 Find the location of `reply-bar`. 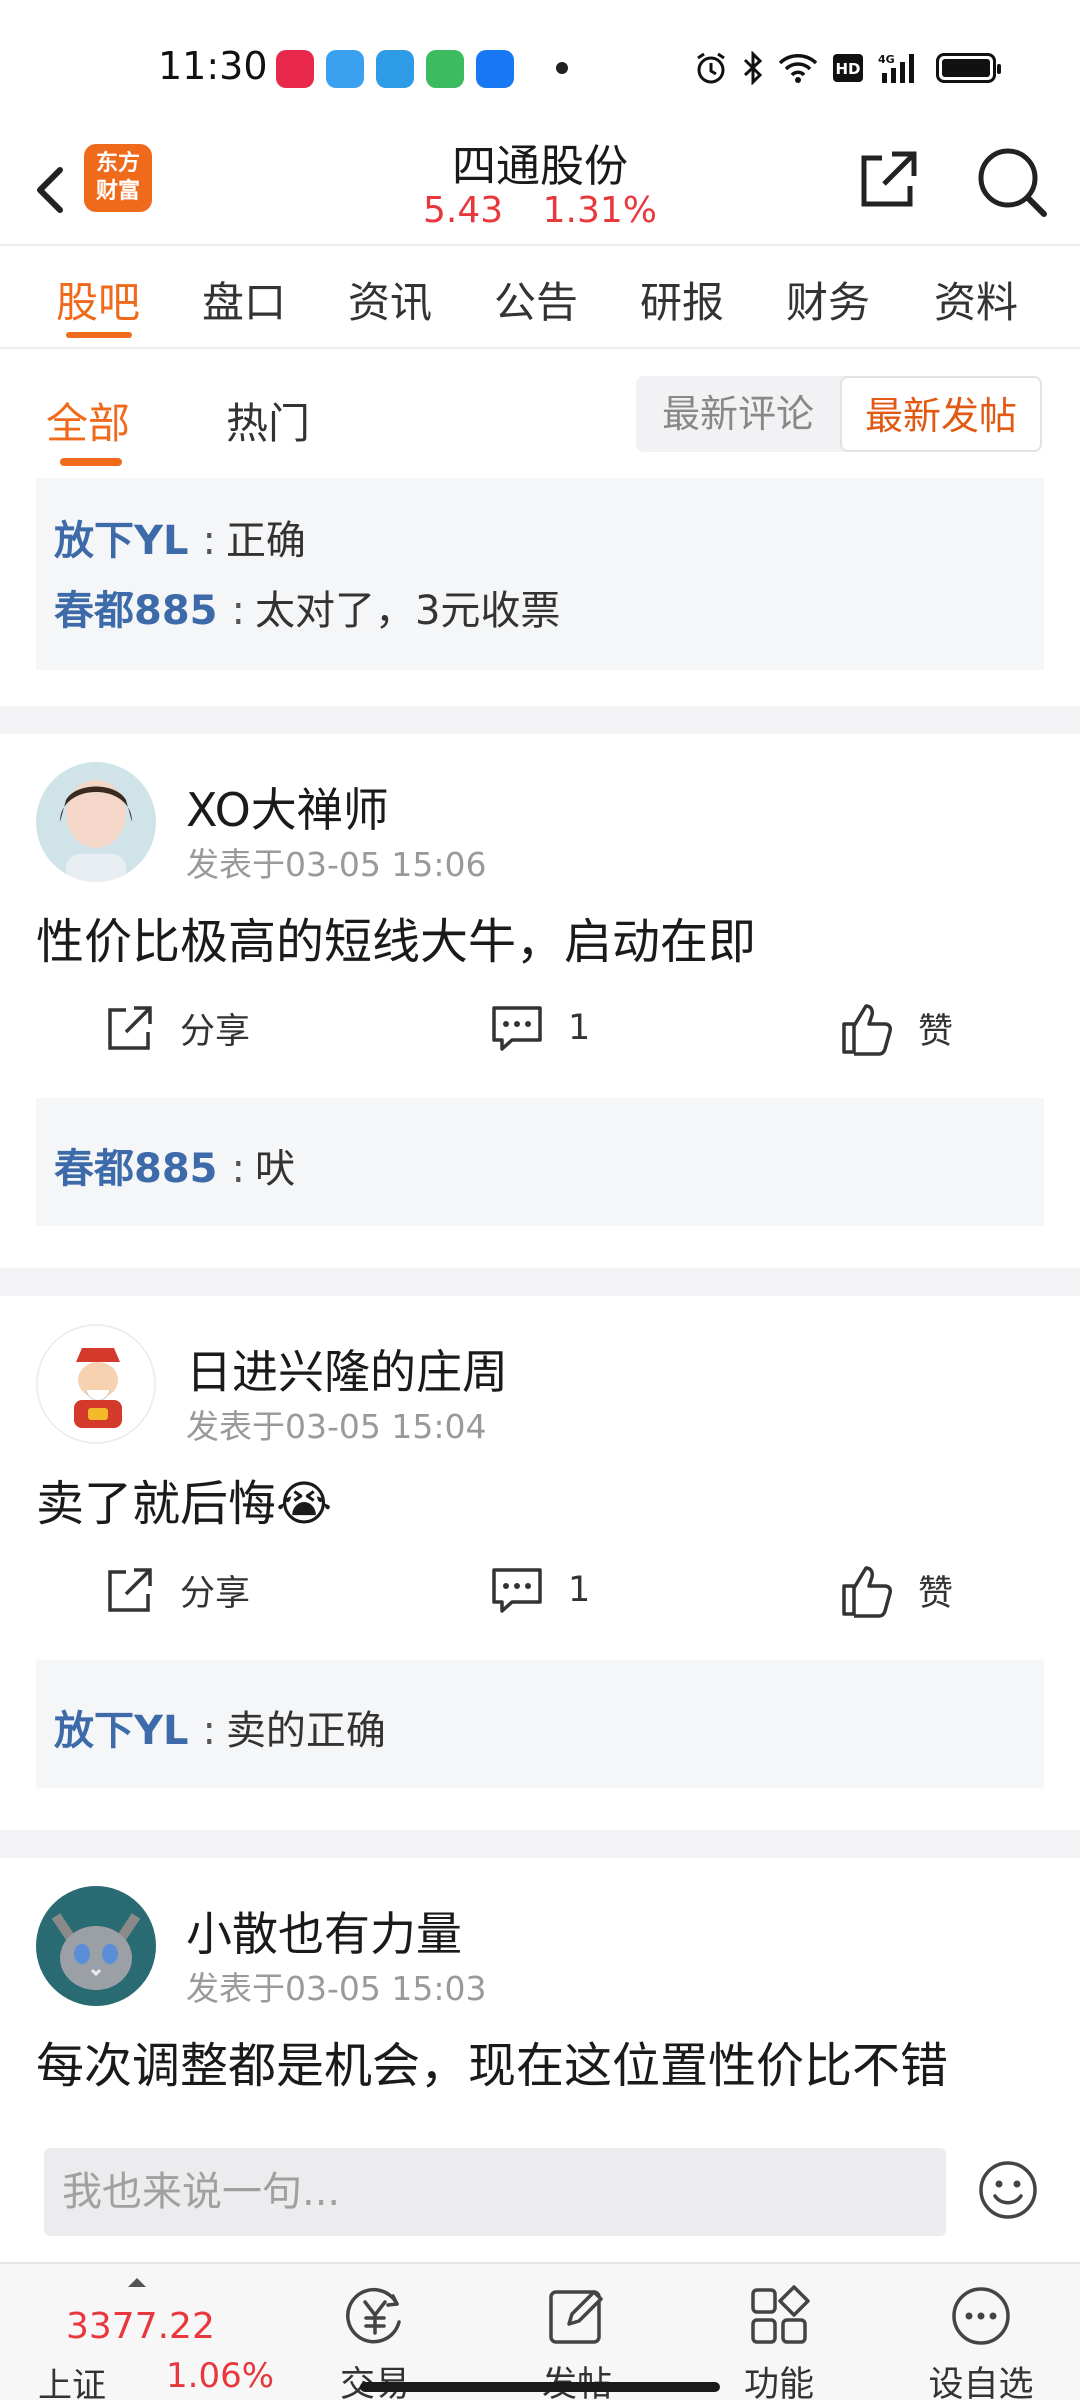

reply-bar is located at coordinates (540, 2194).